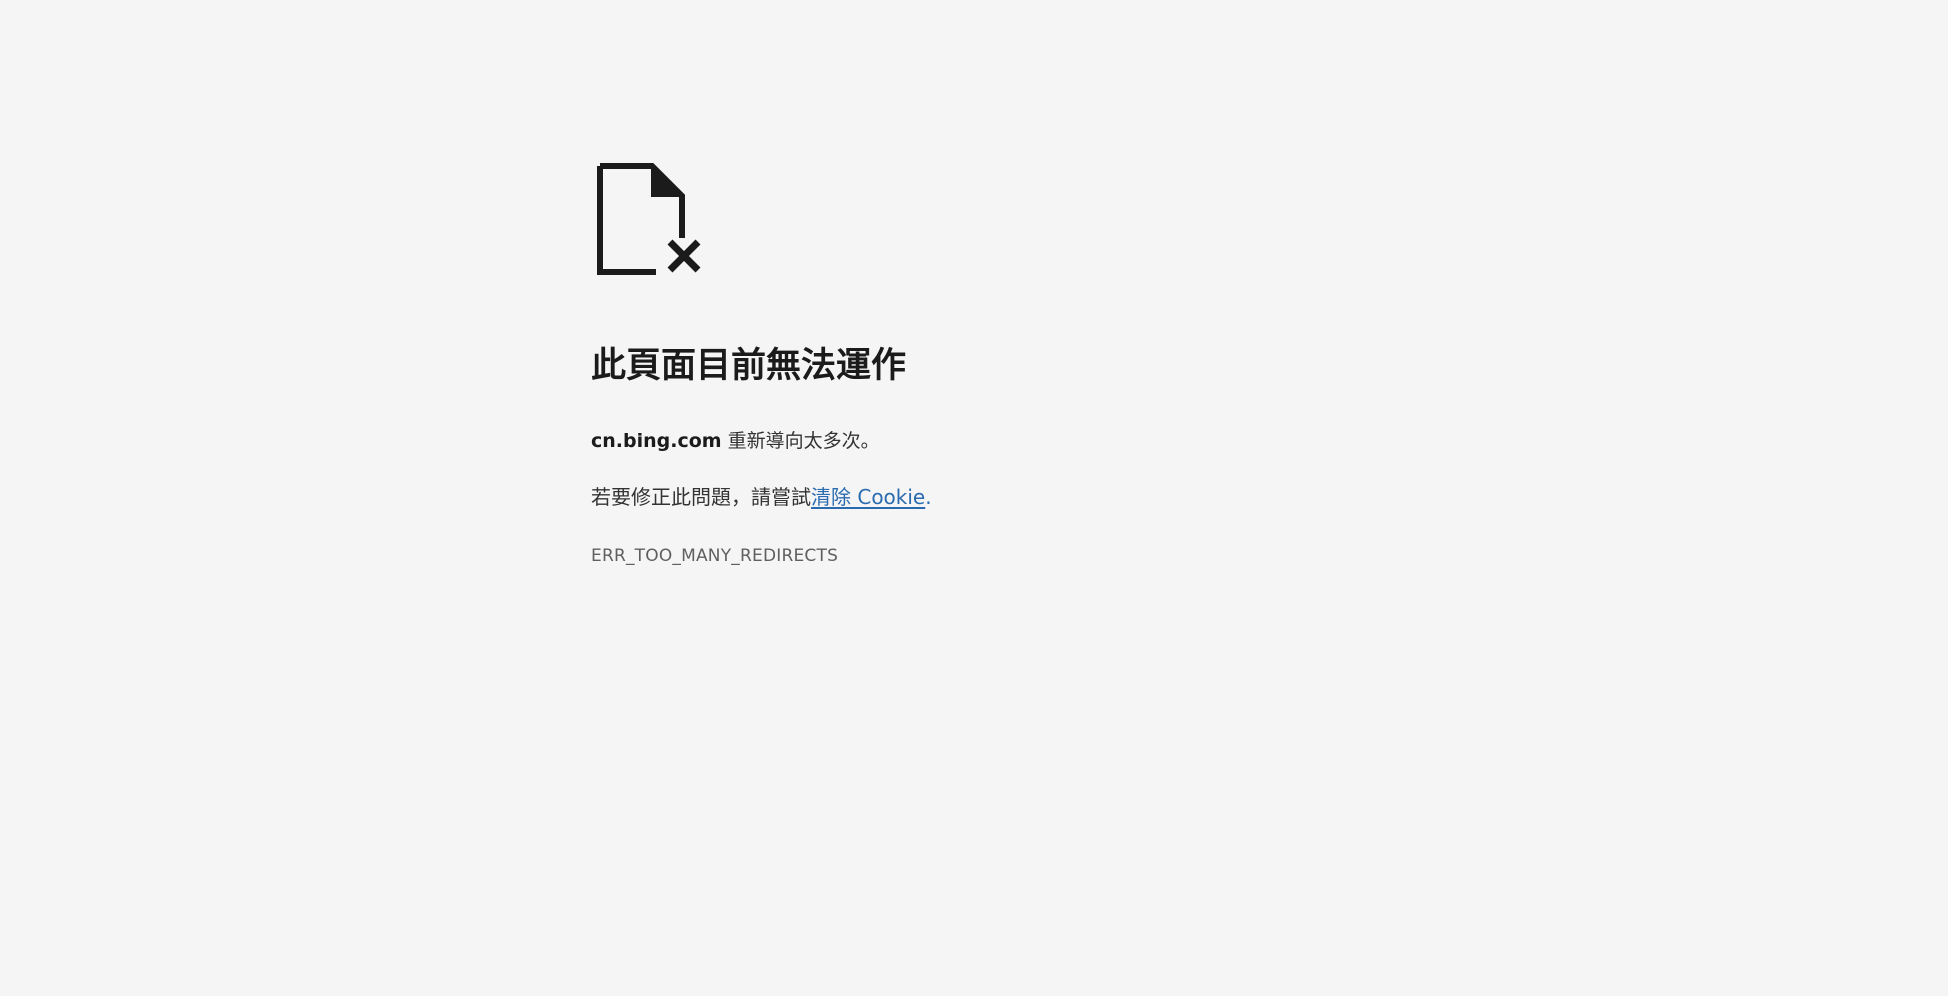  I want to click on error-description: cn.bing.com 重新導向太多次。, so click(735, 441).